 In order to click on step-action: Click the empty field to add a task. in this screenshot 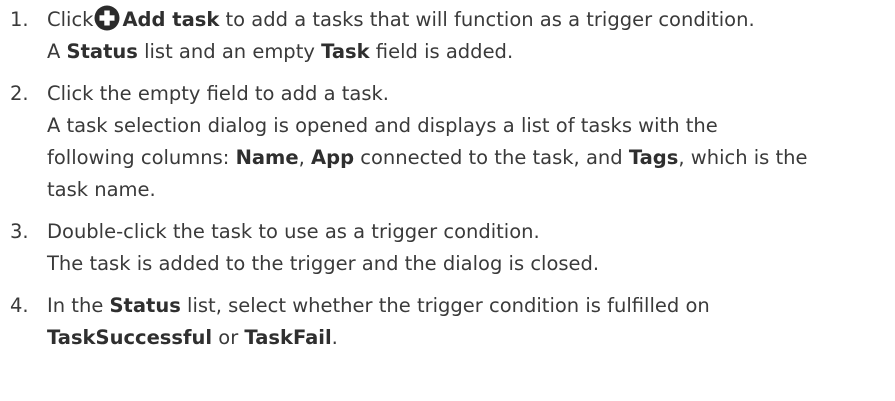, I will do `click(218, 93)`.